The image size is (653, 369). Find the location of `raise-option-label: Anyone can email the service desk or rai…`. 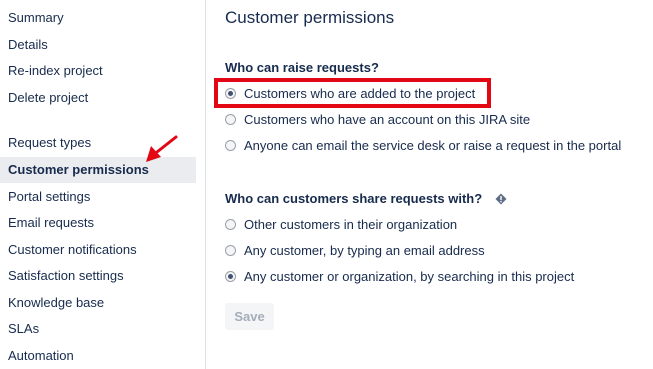

raise-option-label: Anyone can email the service desk or rai… is located at coordinates (433, 145).